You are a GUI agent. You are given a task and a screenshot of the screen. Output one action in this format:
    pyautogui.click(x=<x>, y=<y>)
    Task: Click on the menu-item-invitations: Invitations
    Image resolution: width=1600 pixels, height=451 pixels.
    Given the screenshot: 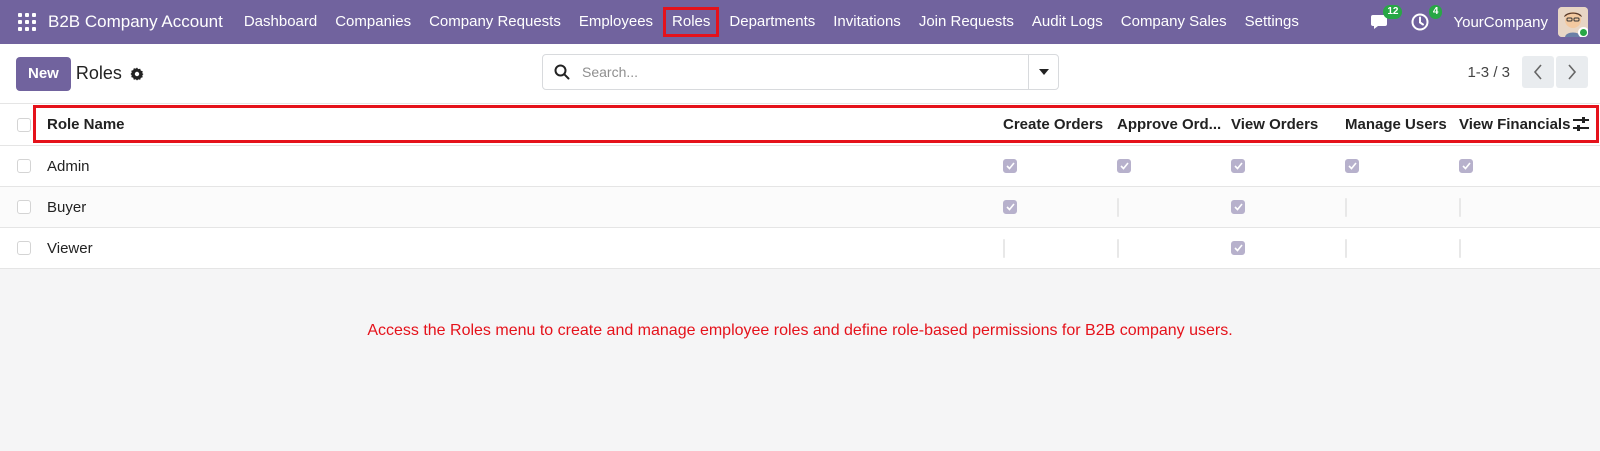 What is the action you would take?
    pyautogui.click(x=867, y=22)
    